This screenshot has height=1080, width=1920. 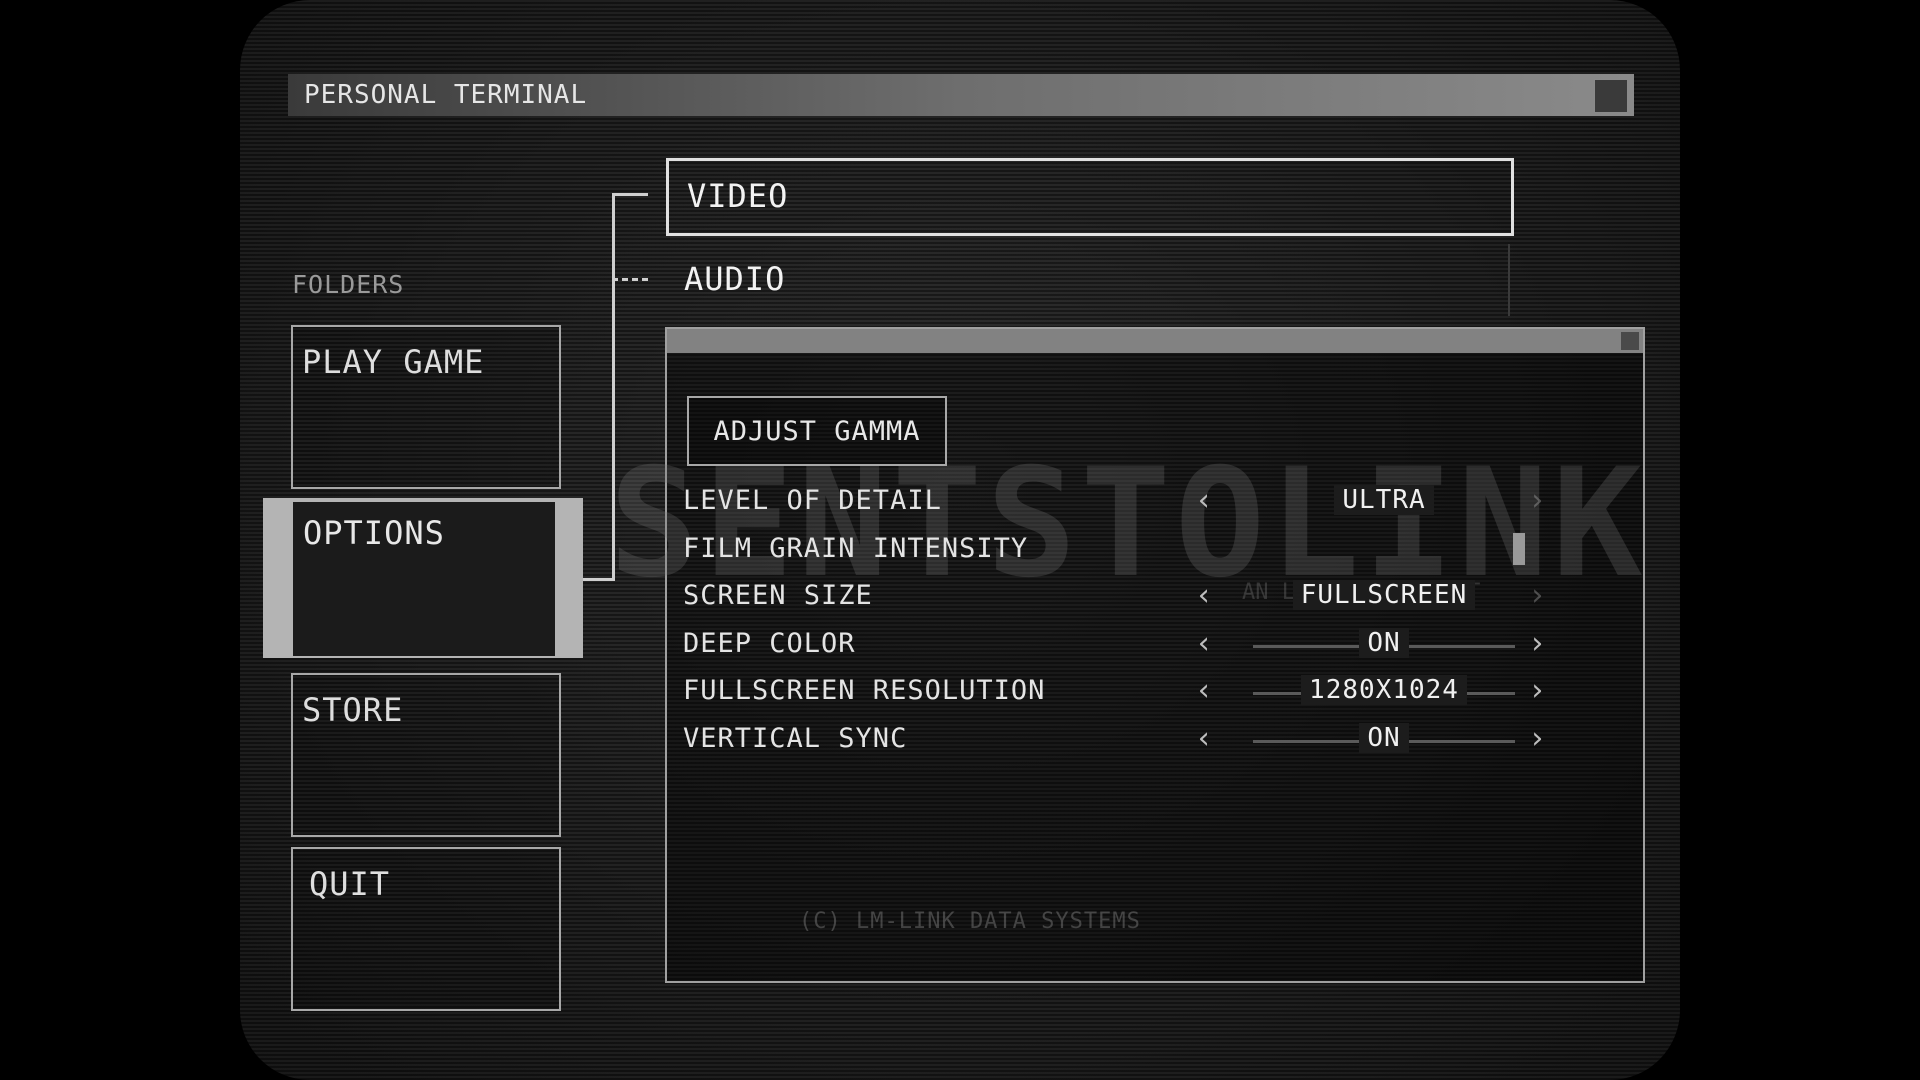 What do you see at coordinates (735, 279) in the screenshot?
I see `tab-label: AUDIO` at bounding box center [735, 279].